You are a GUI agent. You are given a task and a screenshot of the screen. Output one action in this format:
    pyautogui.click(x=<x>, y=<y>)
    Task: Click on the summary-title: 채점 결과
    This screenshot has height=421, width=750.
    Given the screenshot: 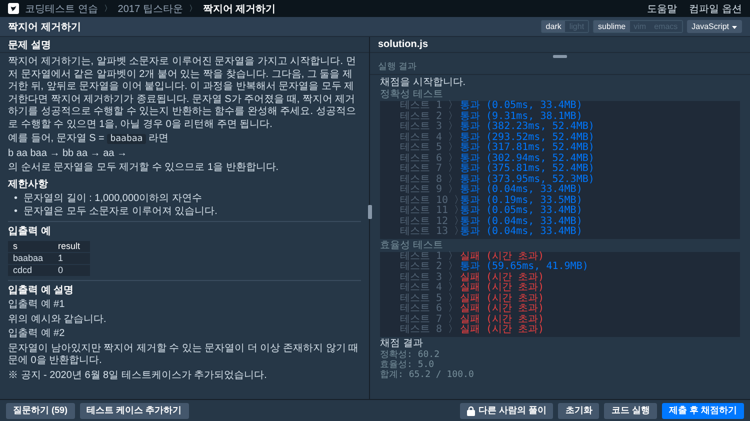 What is the action you would take?
    pyautogui.click(x=402, y=344)
    